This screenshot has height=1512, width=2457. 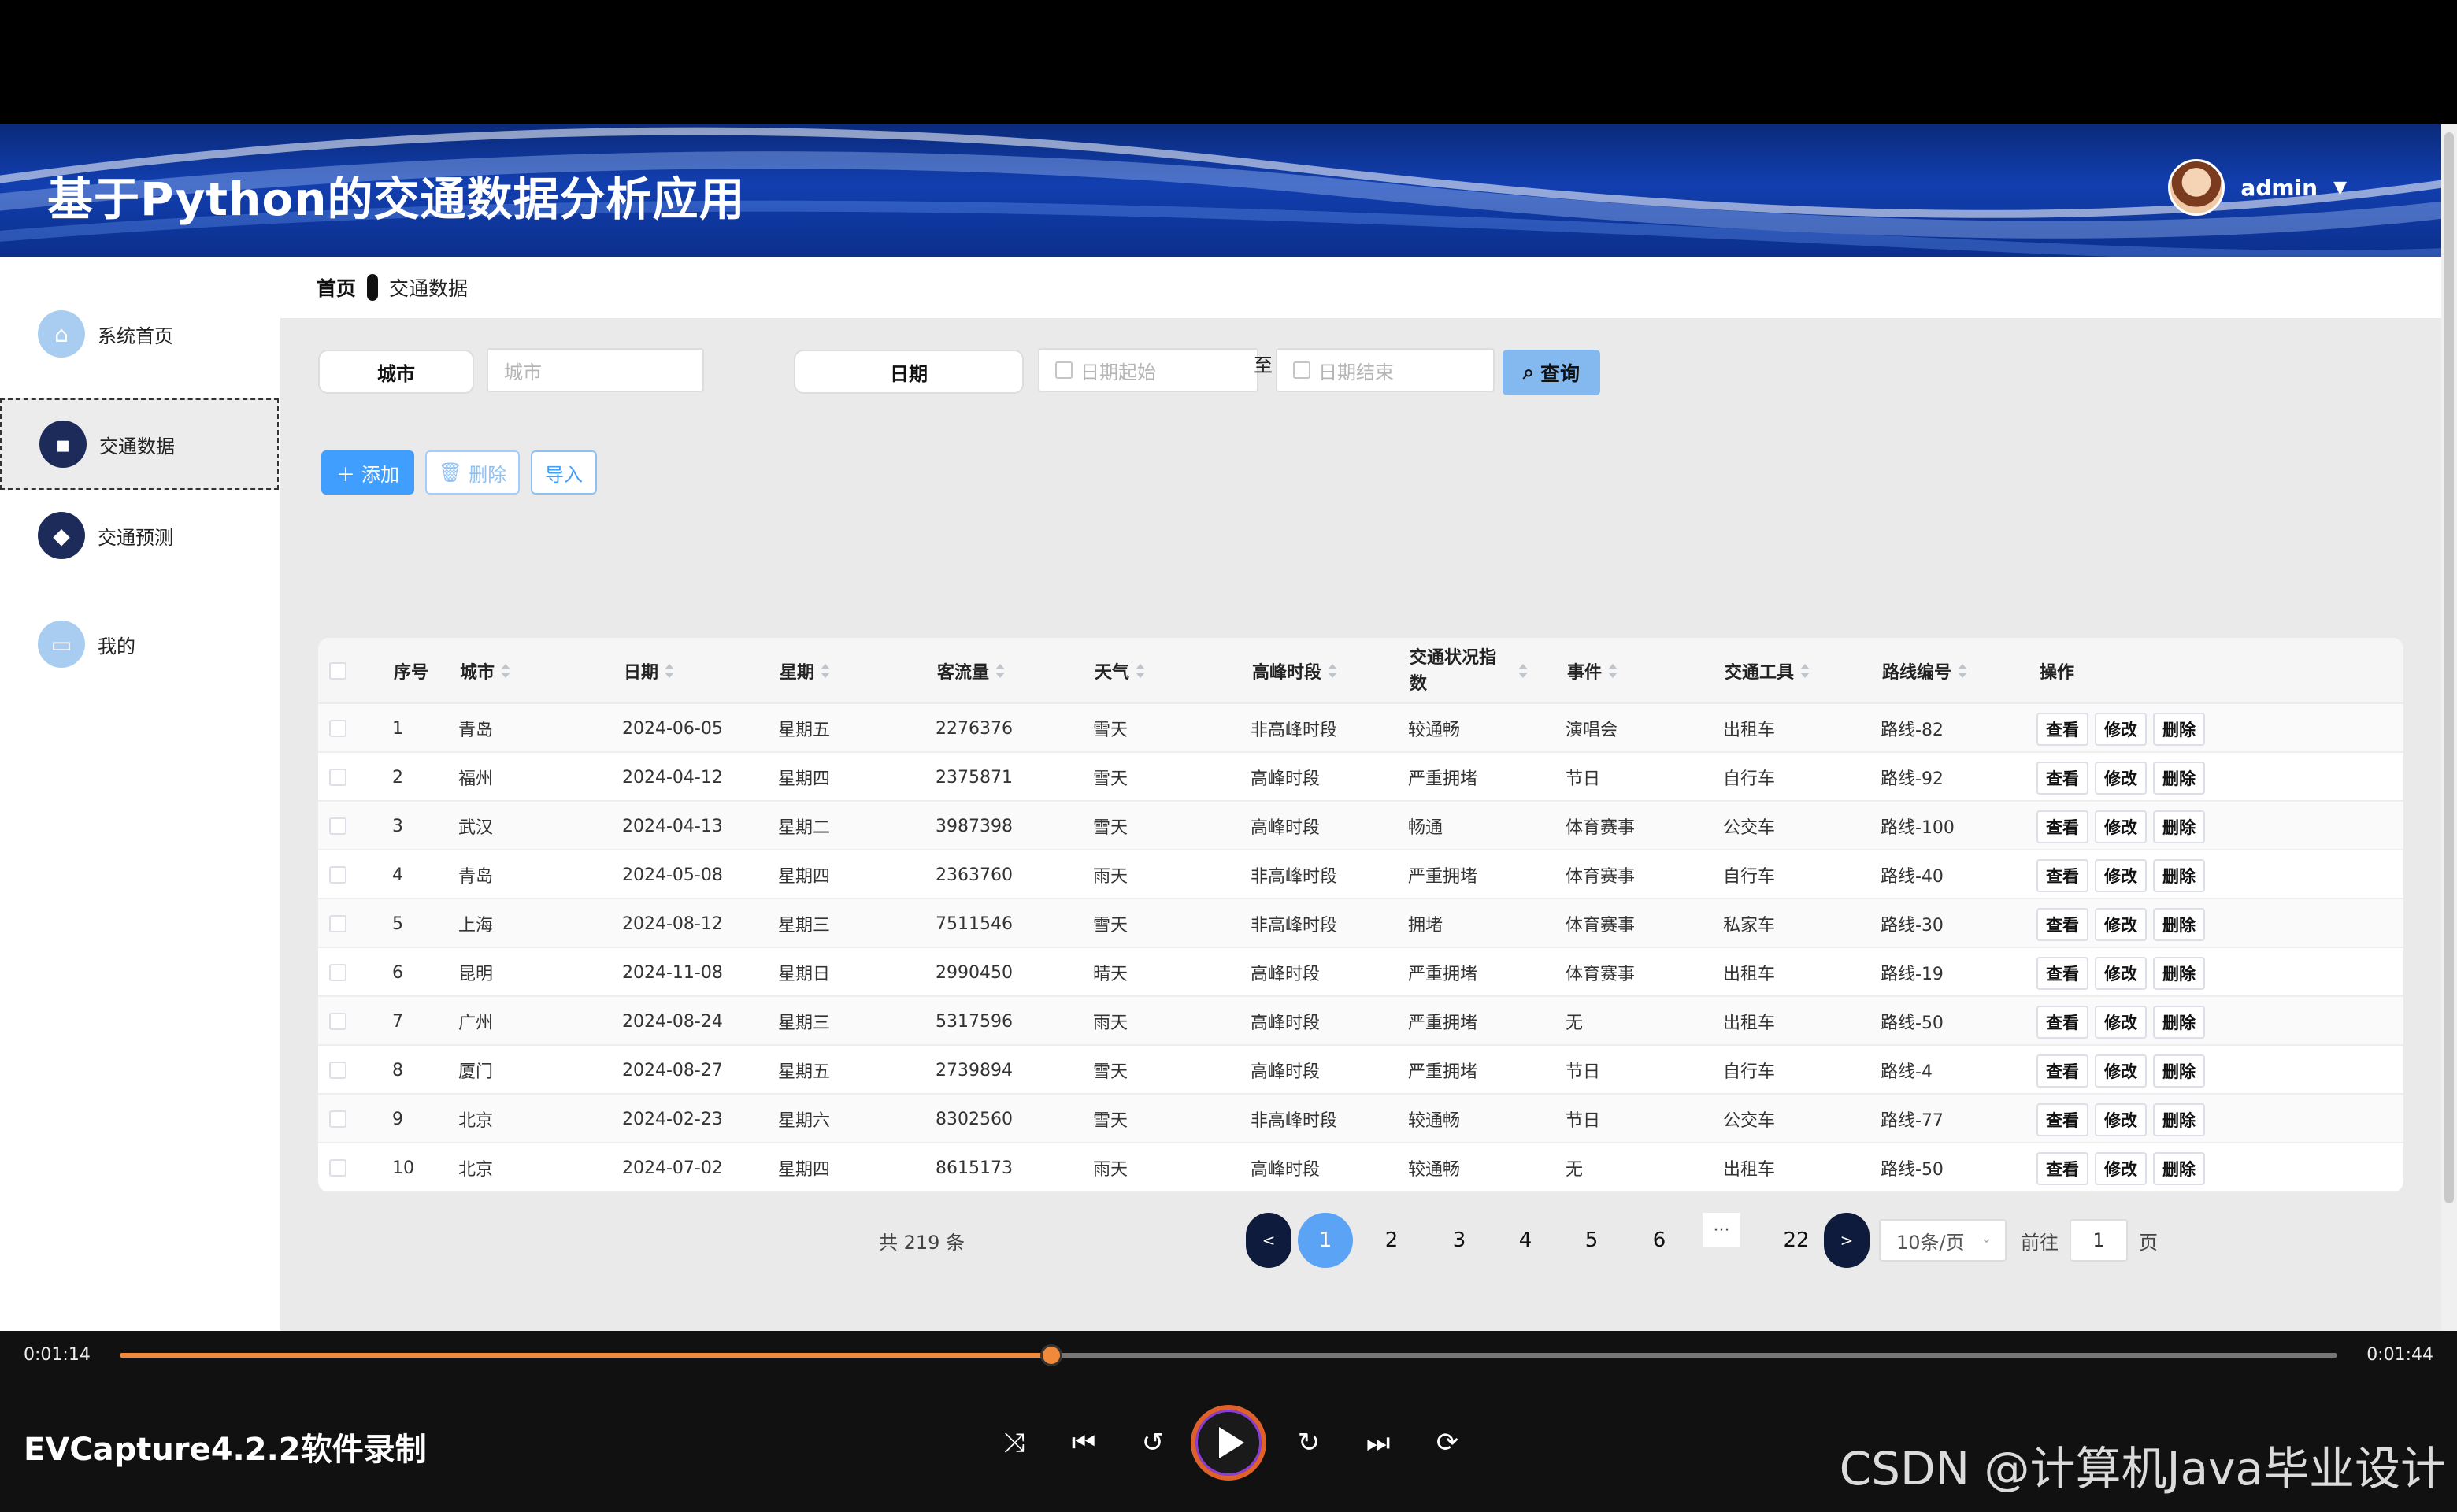 I want to click on sidebar-item-traffic-forecast: ◆ 交通预测, so click(x=139, y=535).